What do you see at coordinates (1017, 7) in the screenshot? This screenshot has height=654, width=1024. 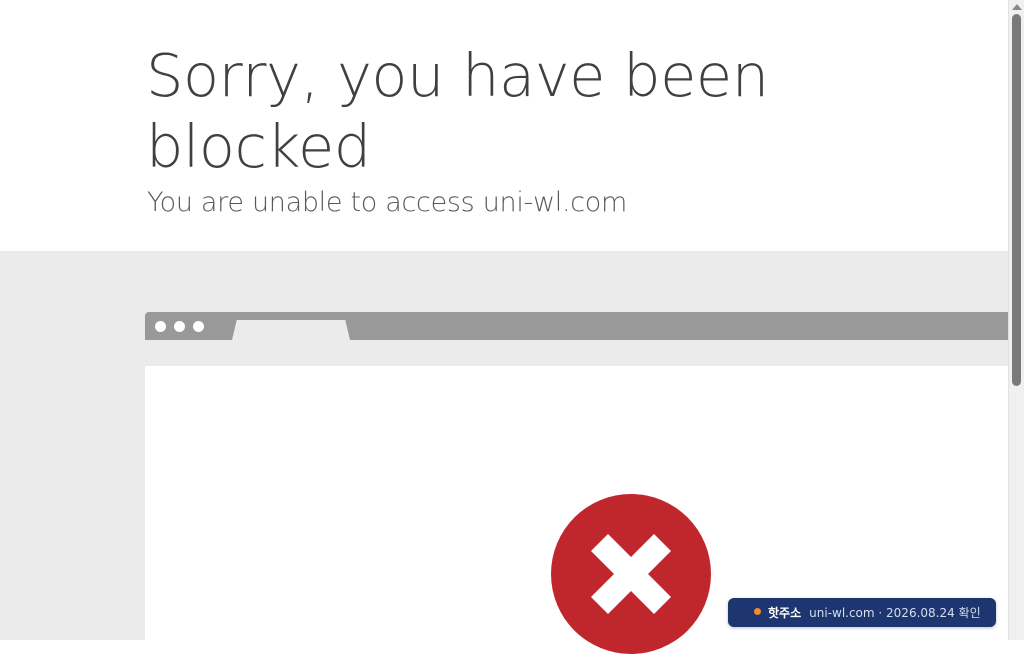 I see `scroll-up-icon` at bounding box center [1017, 7].